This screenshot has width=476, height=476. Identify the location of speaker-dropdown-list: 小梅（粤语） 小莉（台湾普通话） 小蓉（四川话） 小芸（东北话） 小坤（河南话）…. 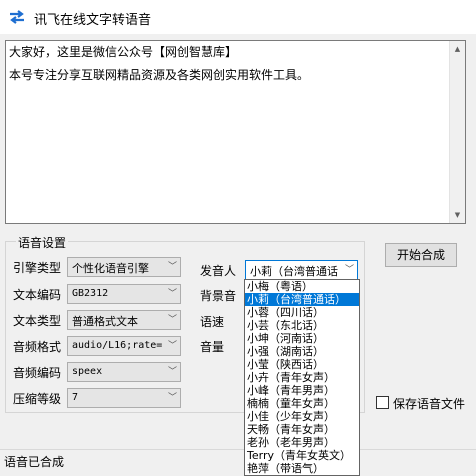
(302, 377).